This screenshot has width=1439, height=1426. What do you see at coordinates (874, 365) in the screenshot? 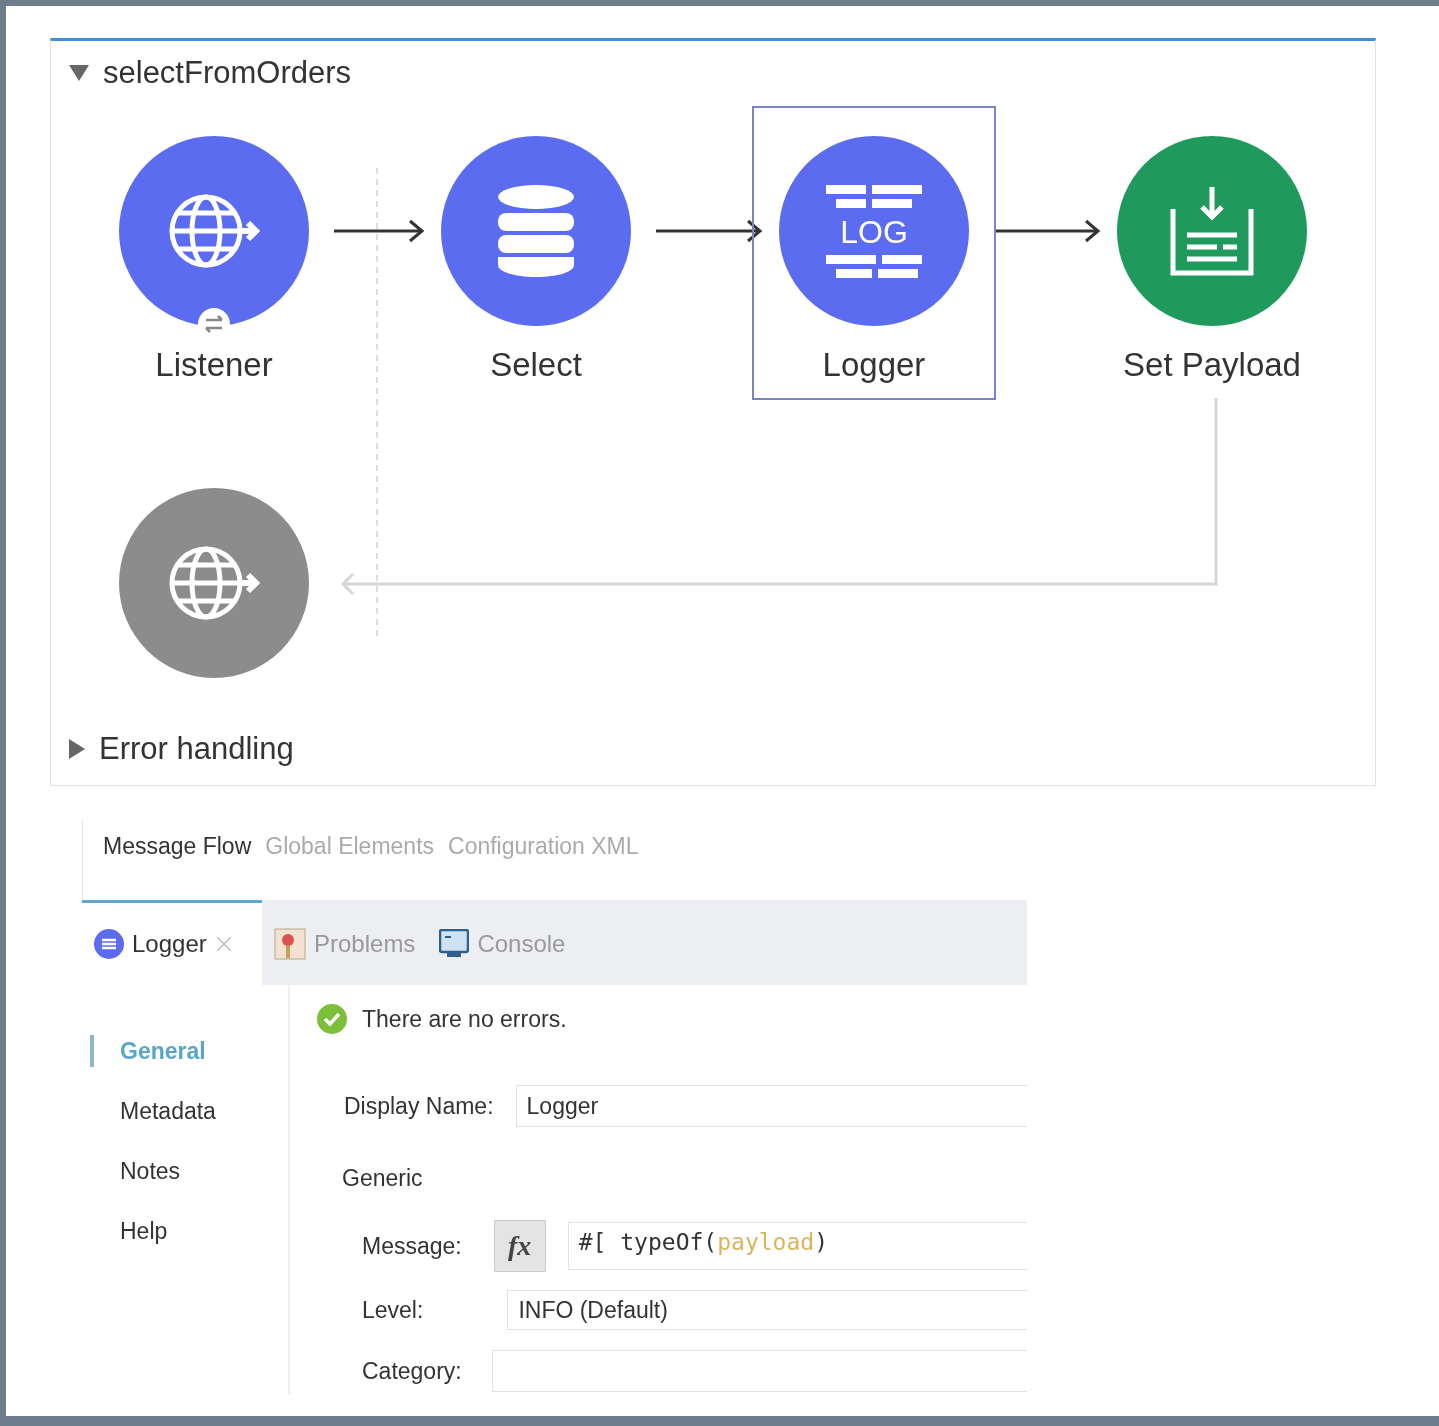
I see `node-label: Logger` at bounding box center [874, 365].